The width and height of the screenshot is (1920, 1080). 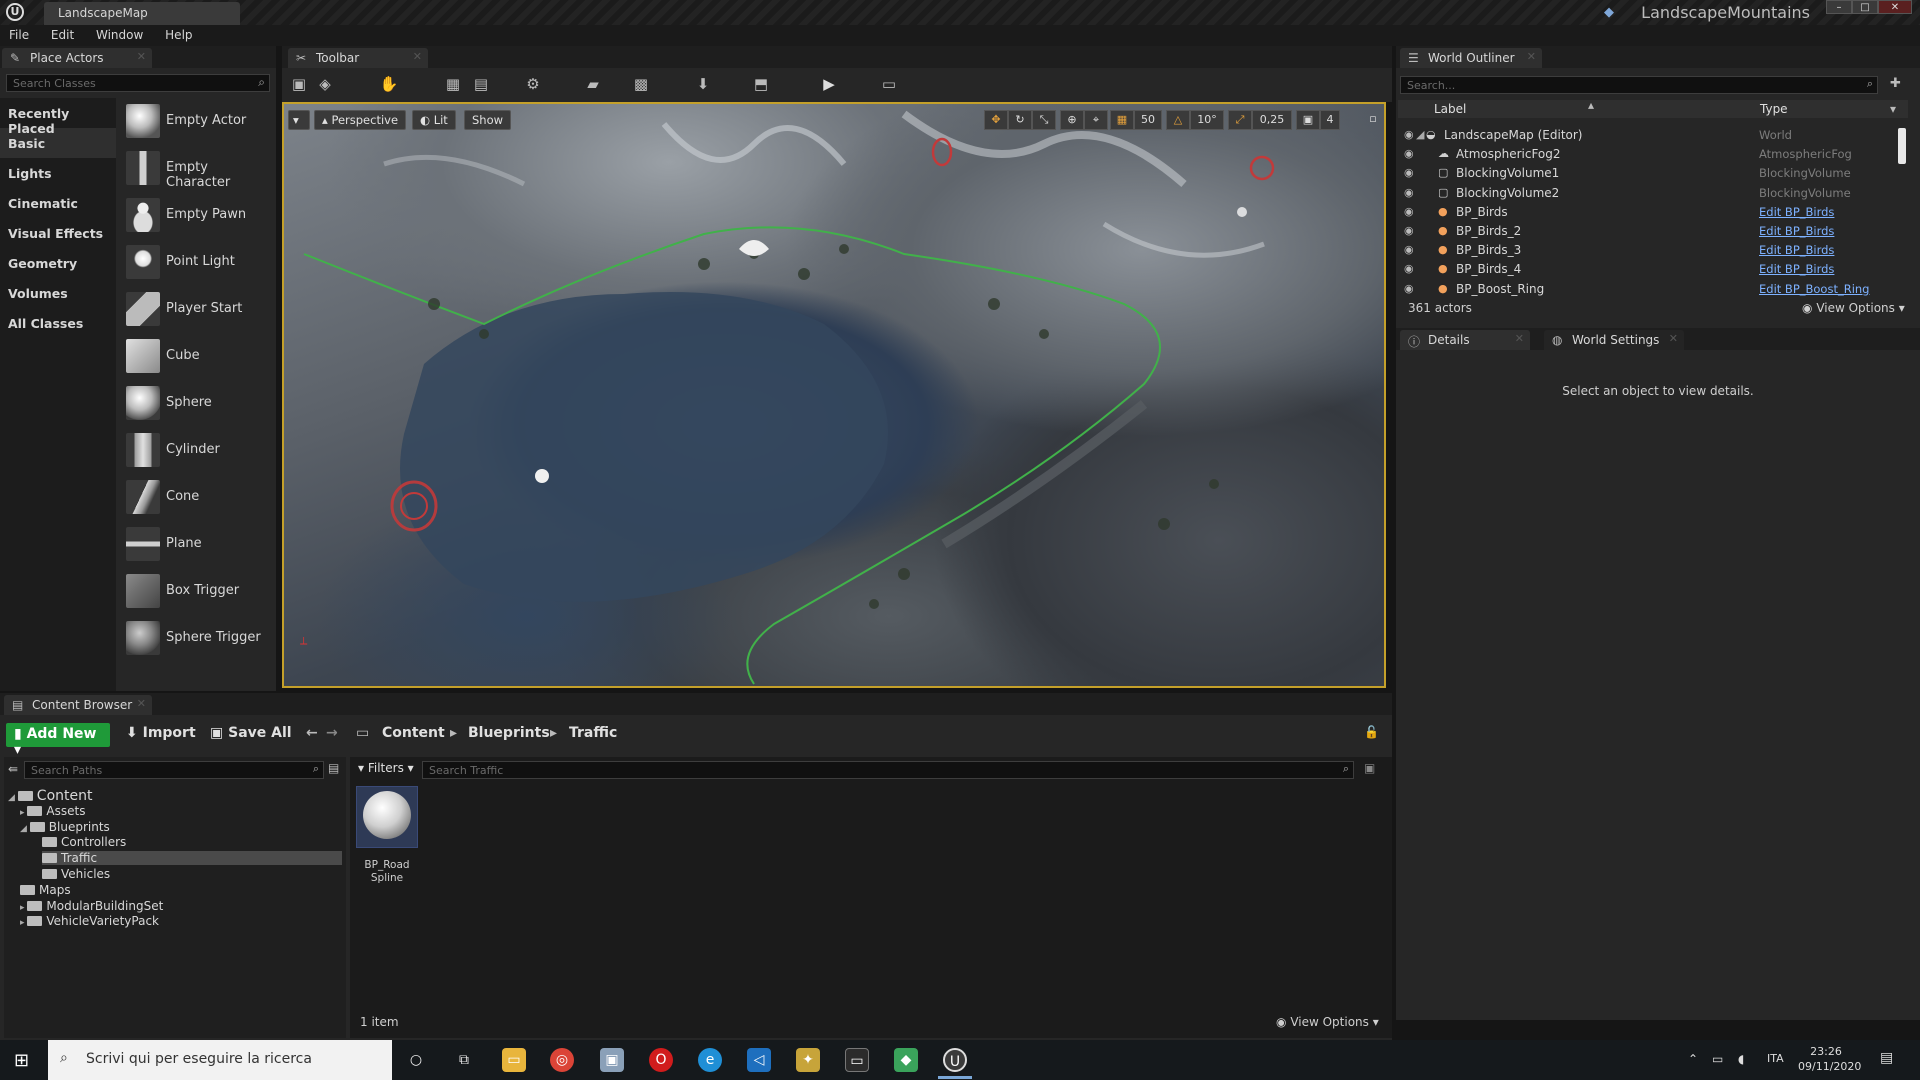 I want to click on folder-tree-item: Vehicles, so click(x=76, y=874).